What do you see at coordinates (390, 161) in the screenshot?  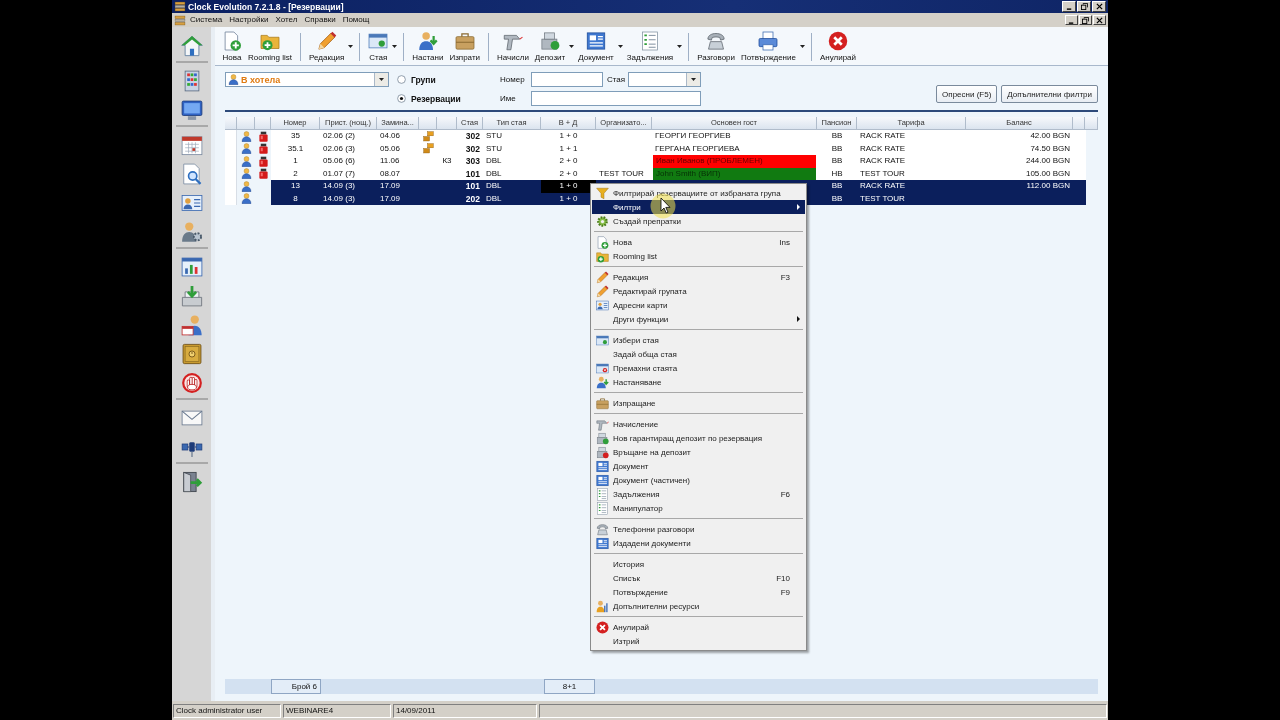 I see `table-cell-text: 11.06` at bounding box center [390, 161].